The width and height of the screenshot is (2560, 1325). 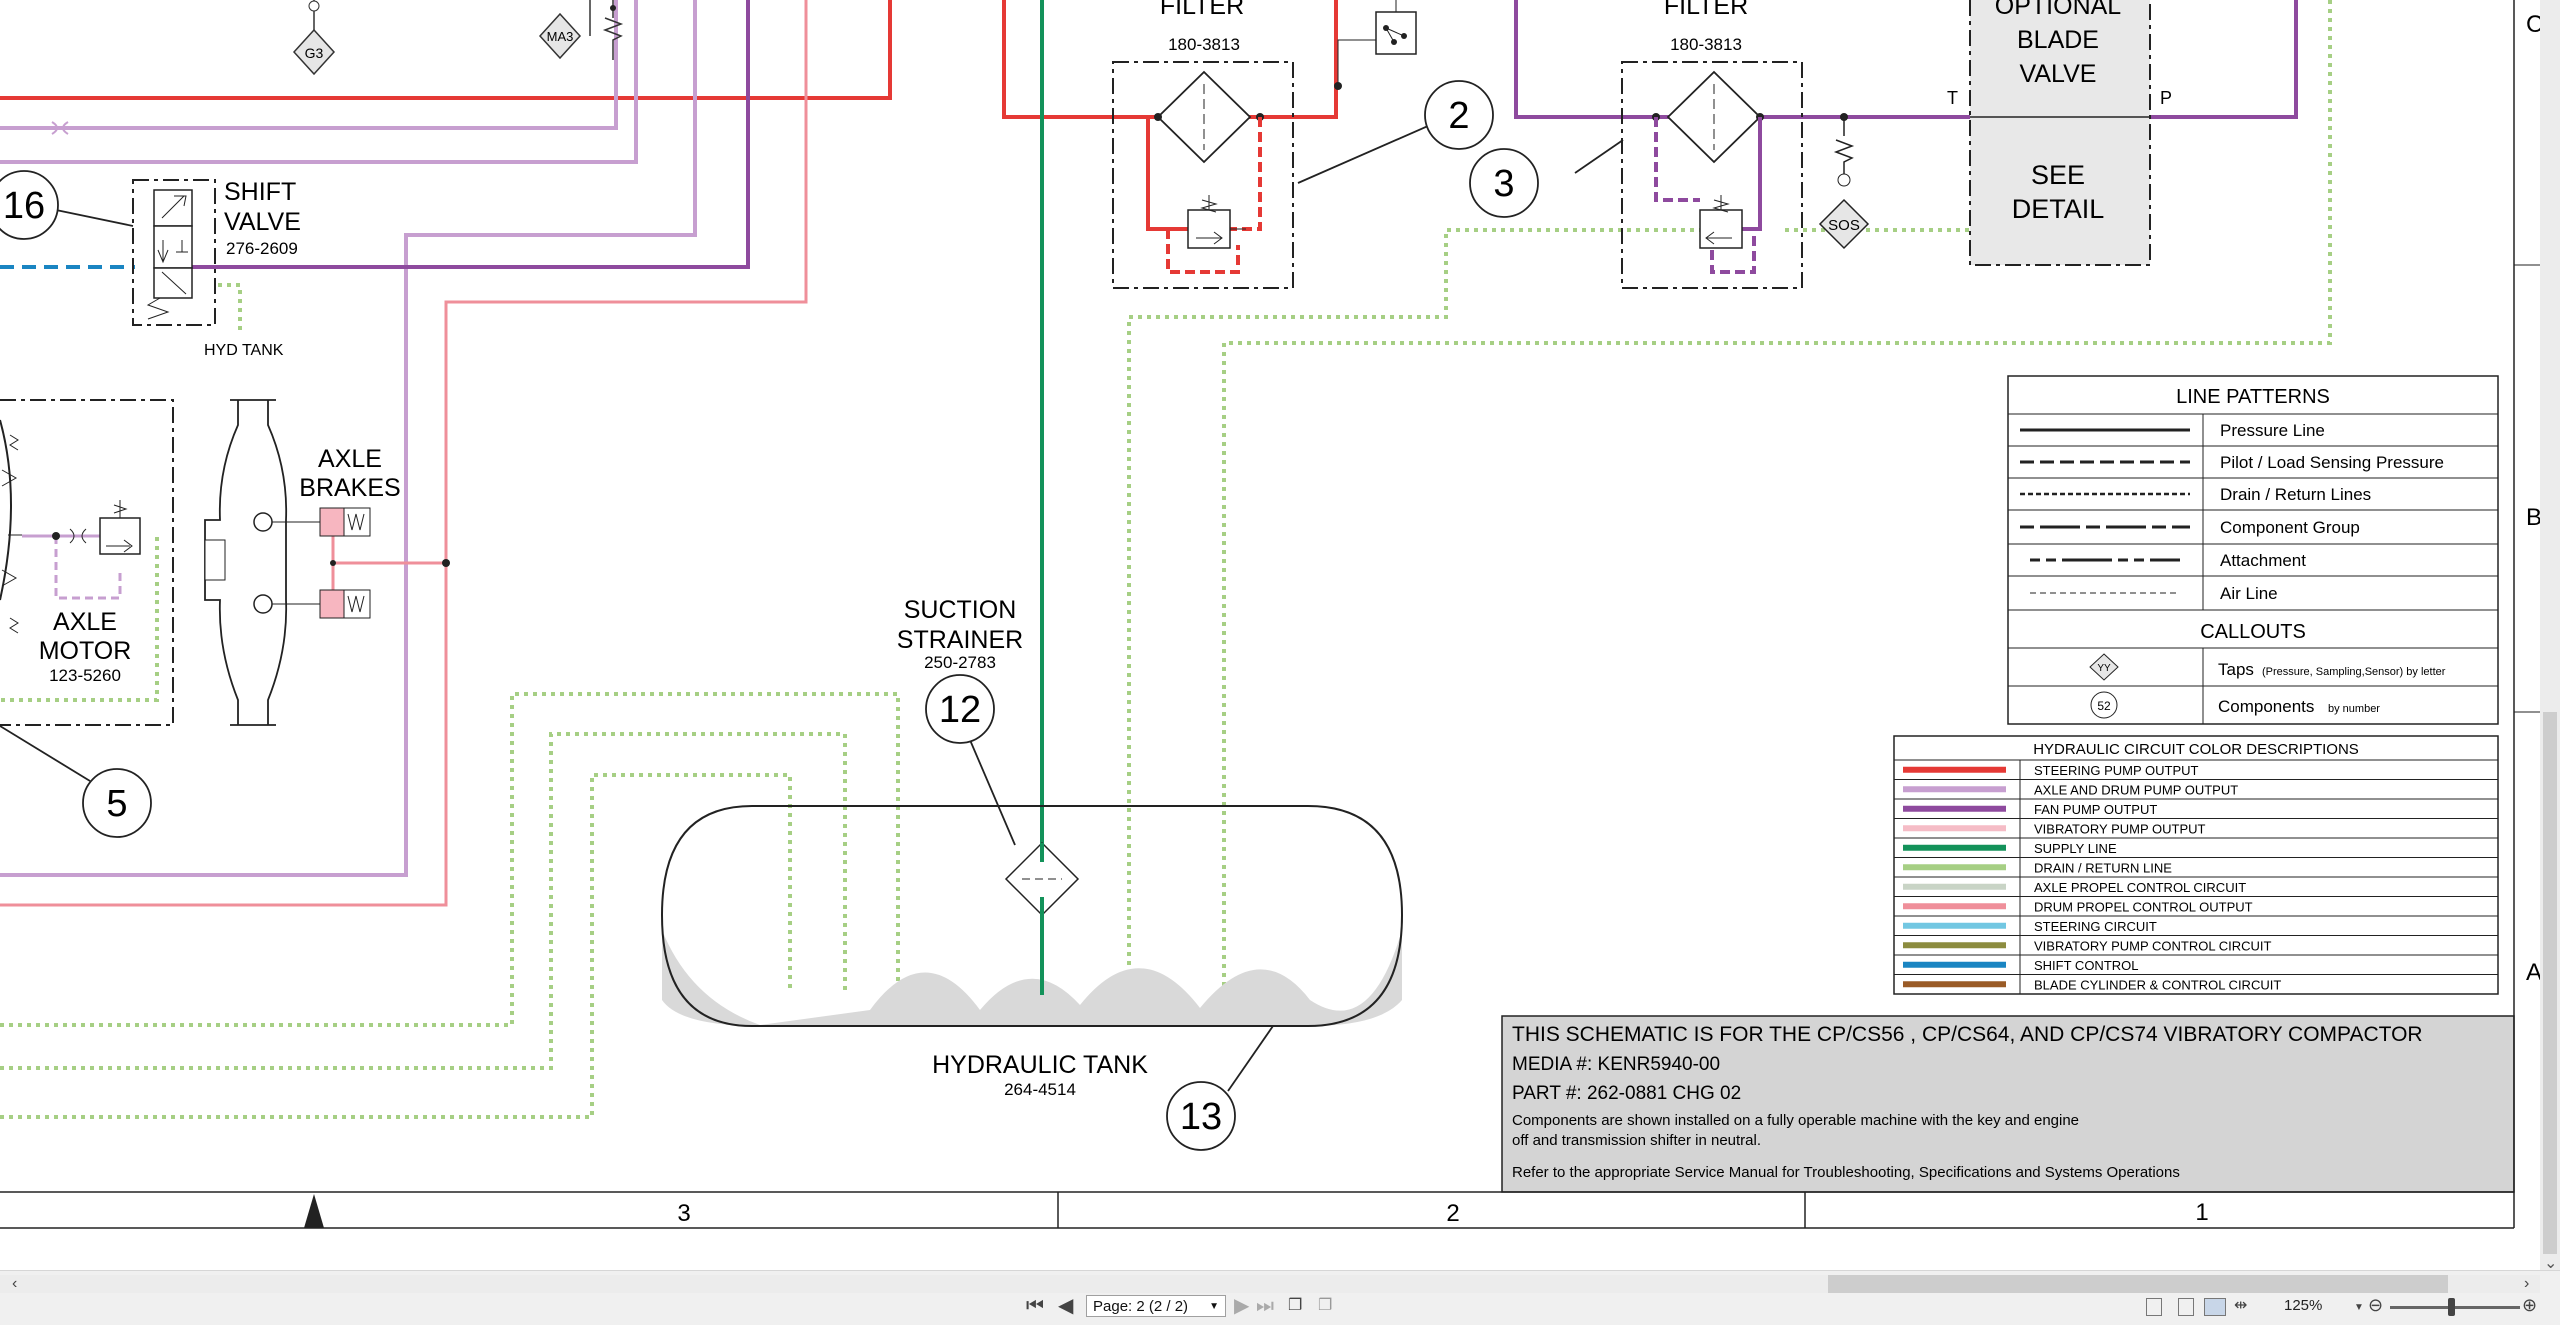 What do you see at coordinates (2059, 133) in the screenshot?
I see `optional-blade-valve: OPTIONAL BLADE VALVE T P SEE DETAIL` at bounding box center [2059, 133].